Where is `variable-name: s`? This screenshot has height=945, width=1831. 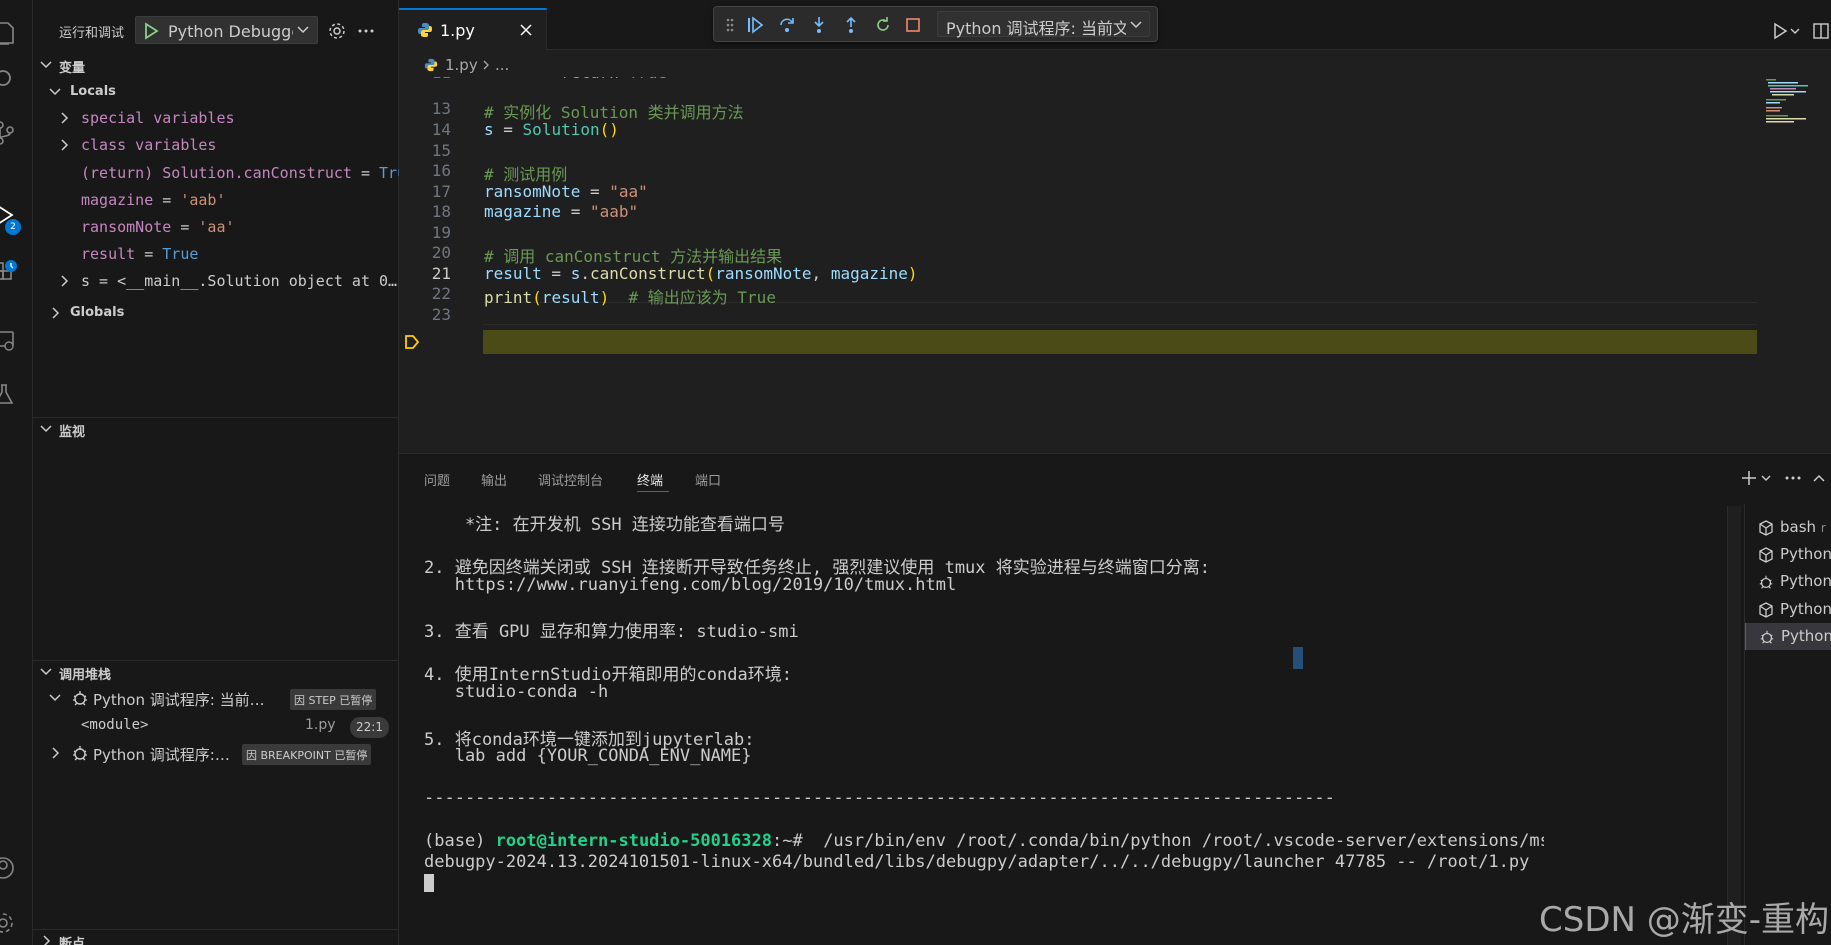
variable-name: s is located at coordinates (86, 281).